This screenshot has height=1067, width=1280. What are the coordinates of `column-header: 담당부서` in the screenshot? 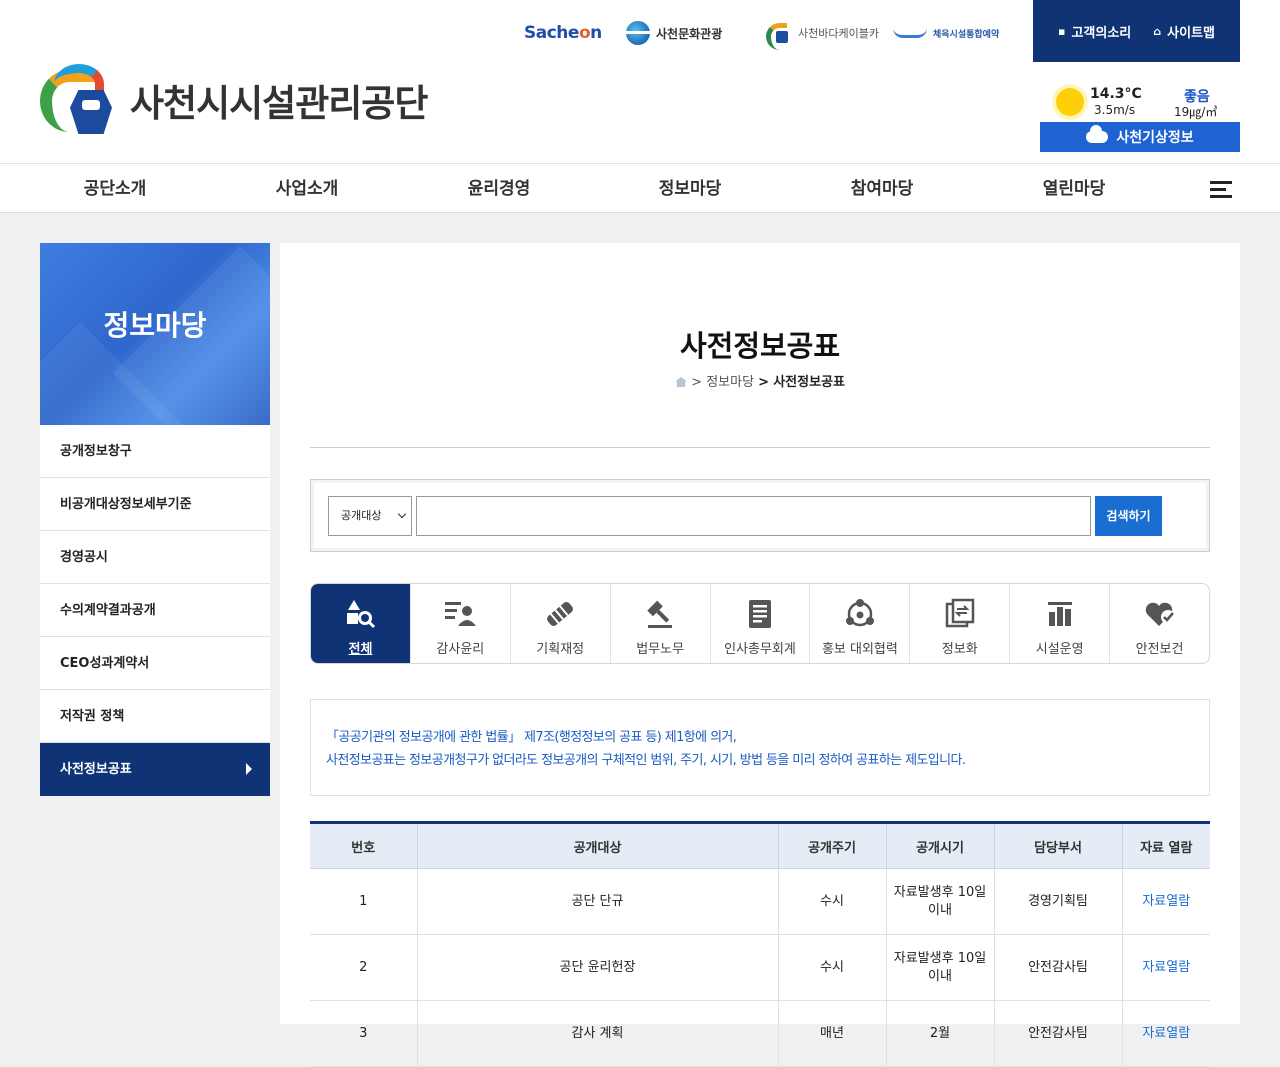 It's located at (1058, 845).